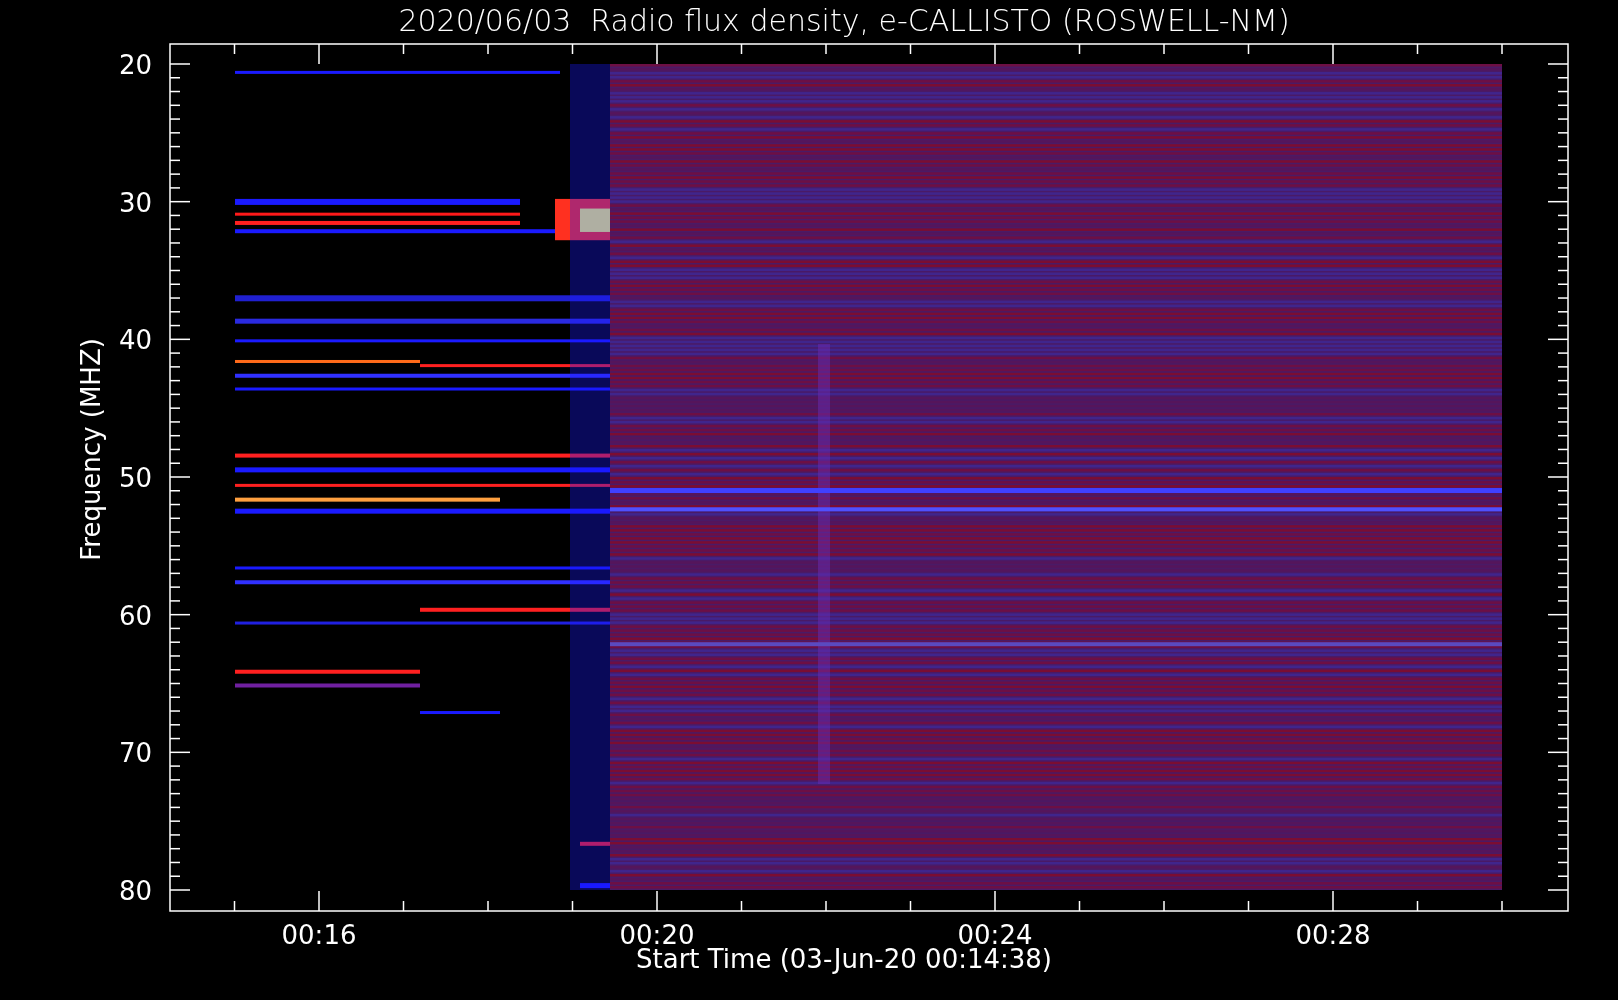 This screenshot has height=1000, width=1618. What do you see at coordinates (1333, 935) in the screenshot?
I see `axis-tick-label: 00:28` at bounding box center [1333, 935].